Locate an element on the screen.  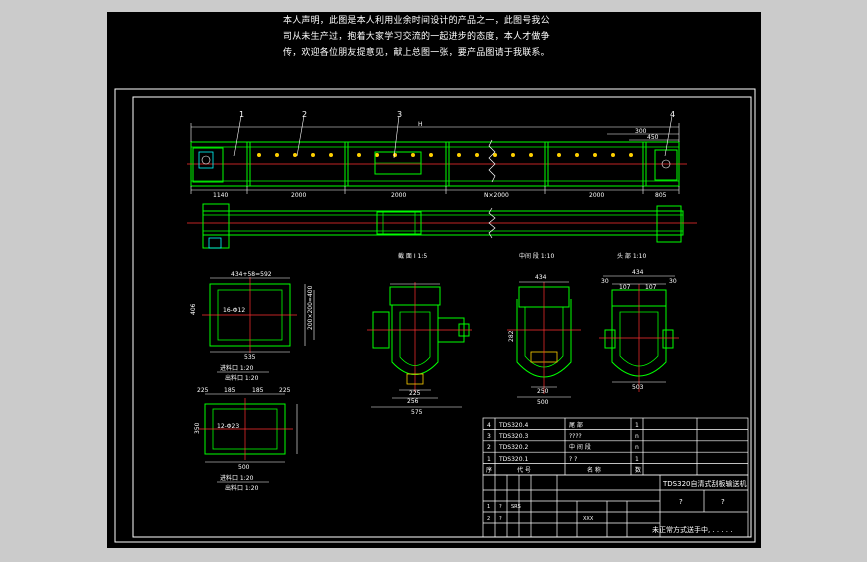
drawing-title: TDS320自清式刮板输送机 is located at coordinates (704, 483).